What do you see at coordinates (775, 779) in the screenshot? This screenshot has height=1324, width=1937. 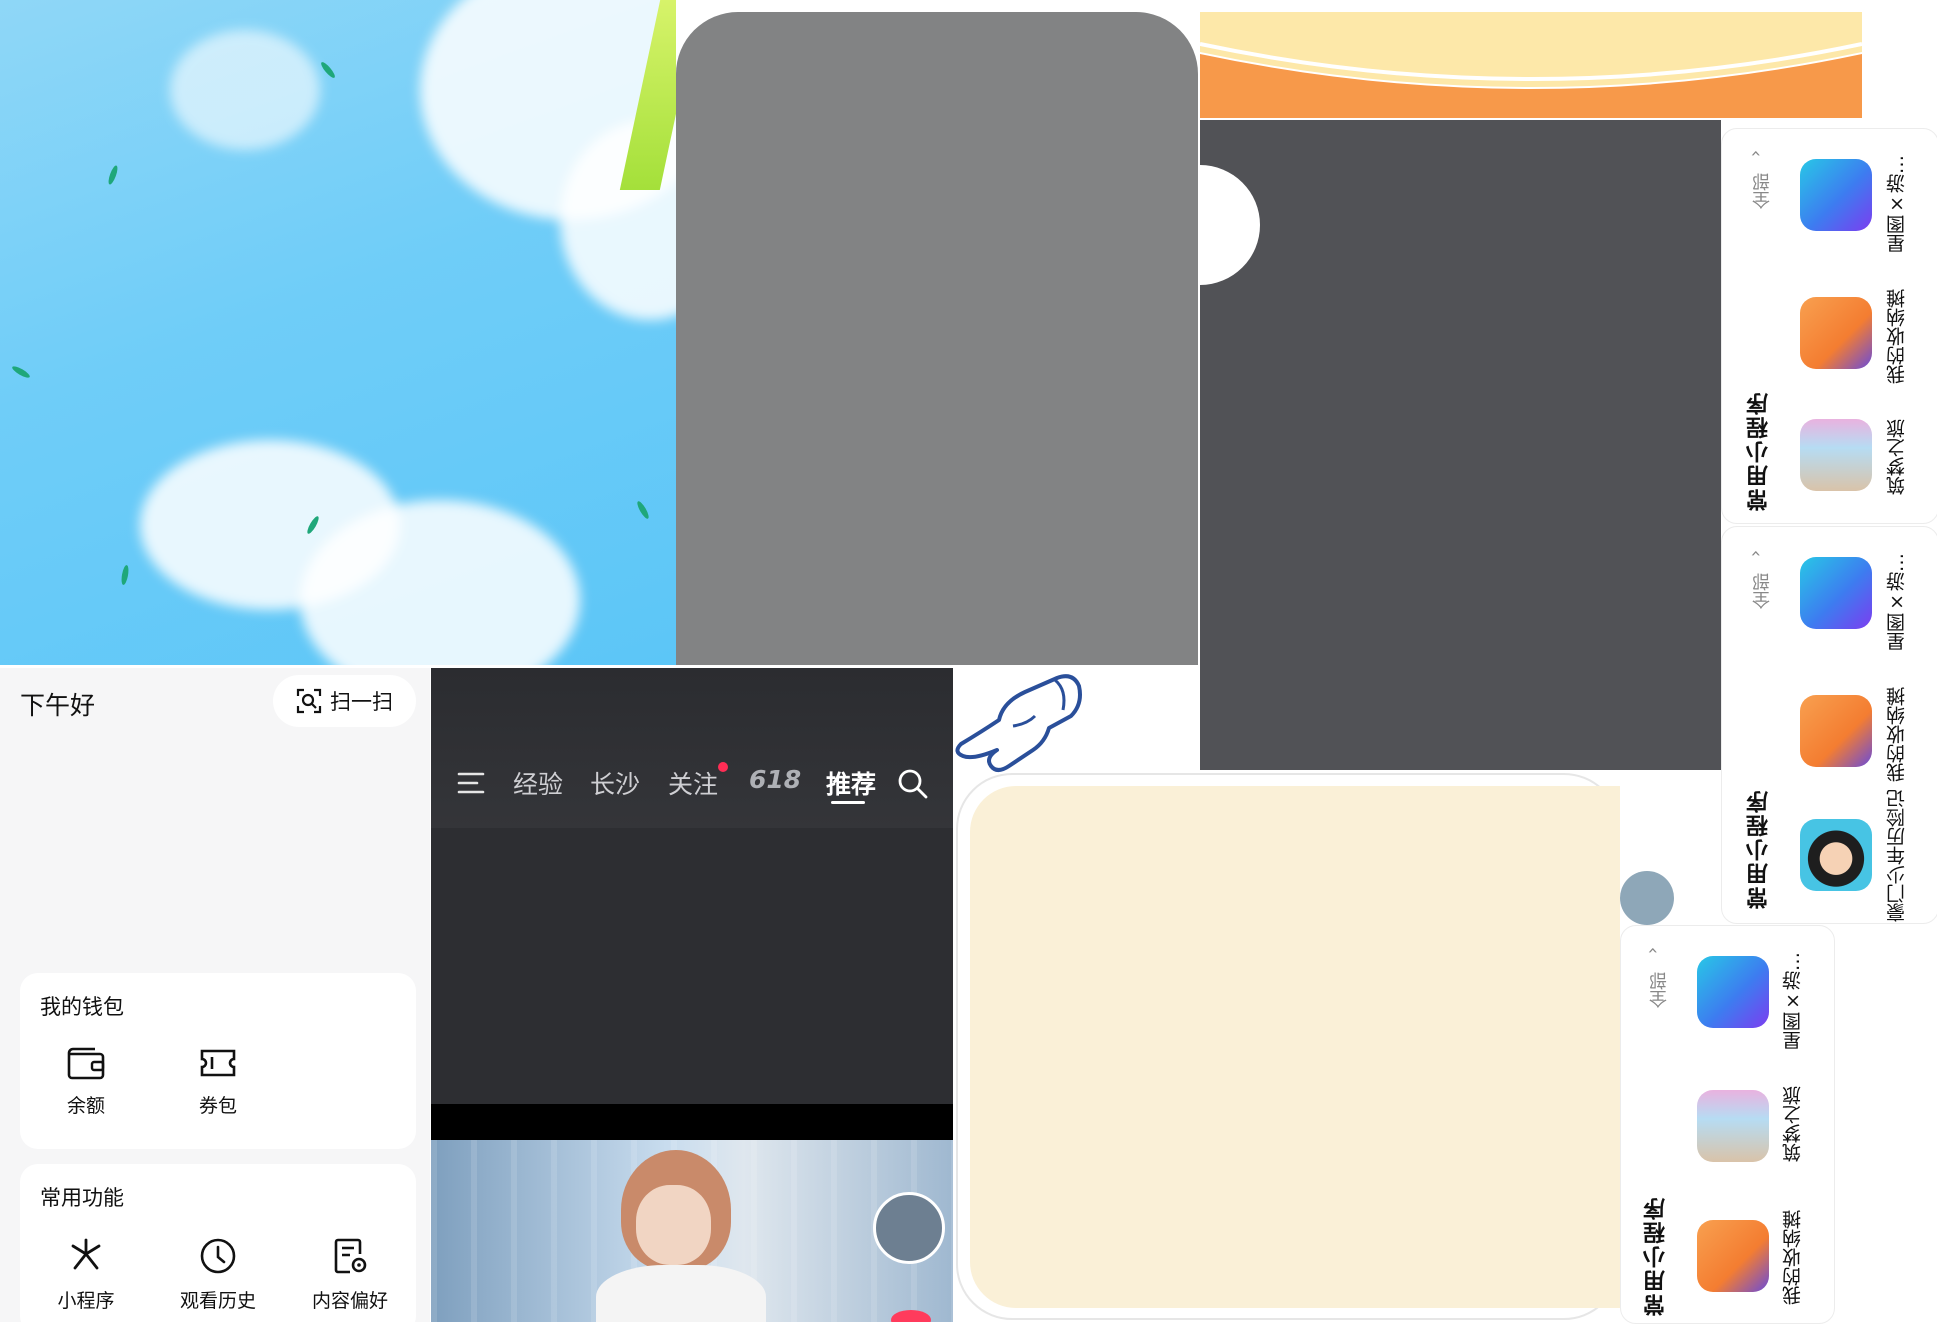 I see `tab-618: 618` at bounding box center [775, 779].